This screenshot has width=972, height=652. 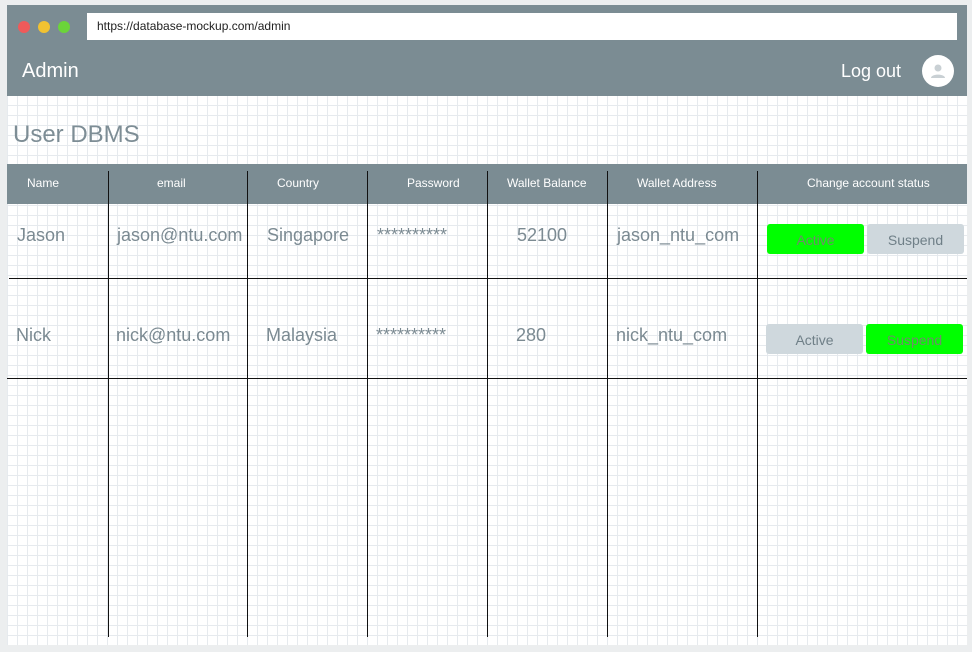 I want to click on cell-wallet-address: nick_ntu_com, so click(x=672, y=335).